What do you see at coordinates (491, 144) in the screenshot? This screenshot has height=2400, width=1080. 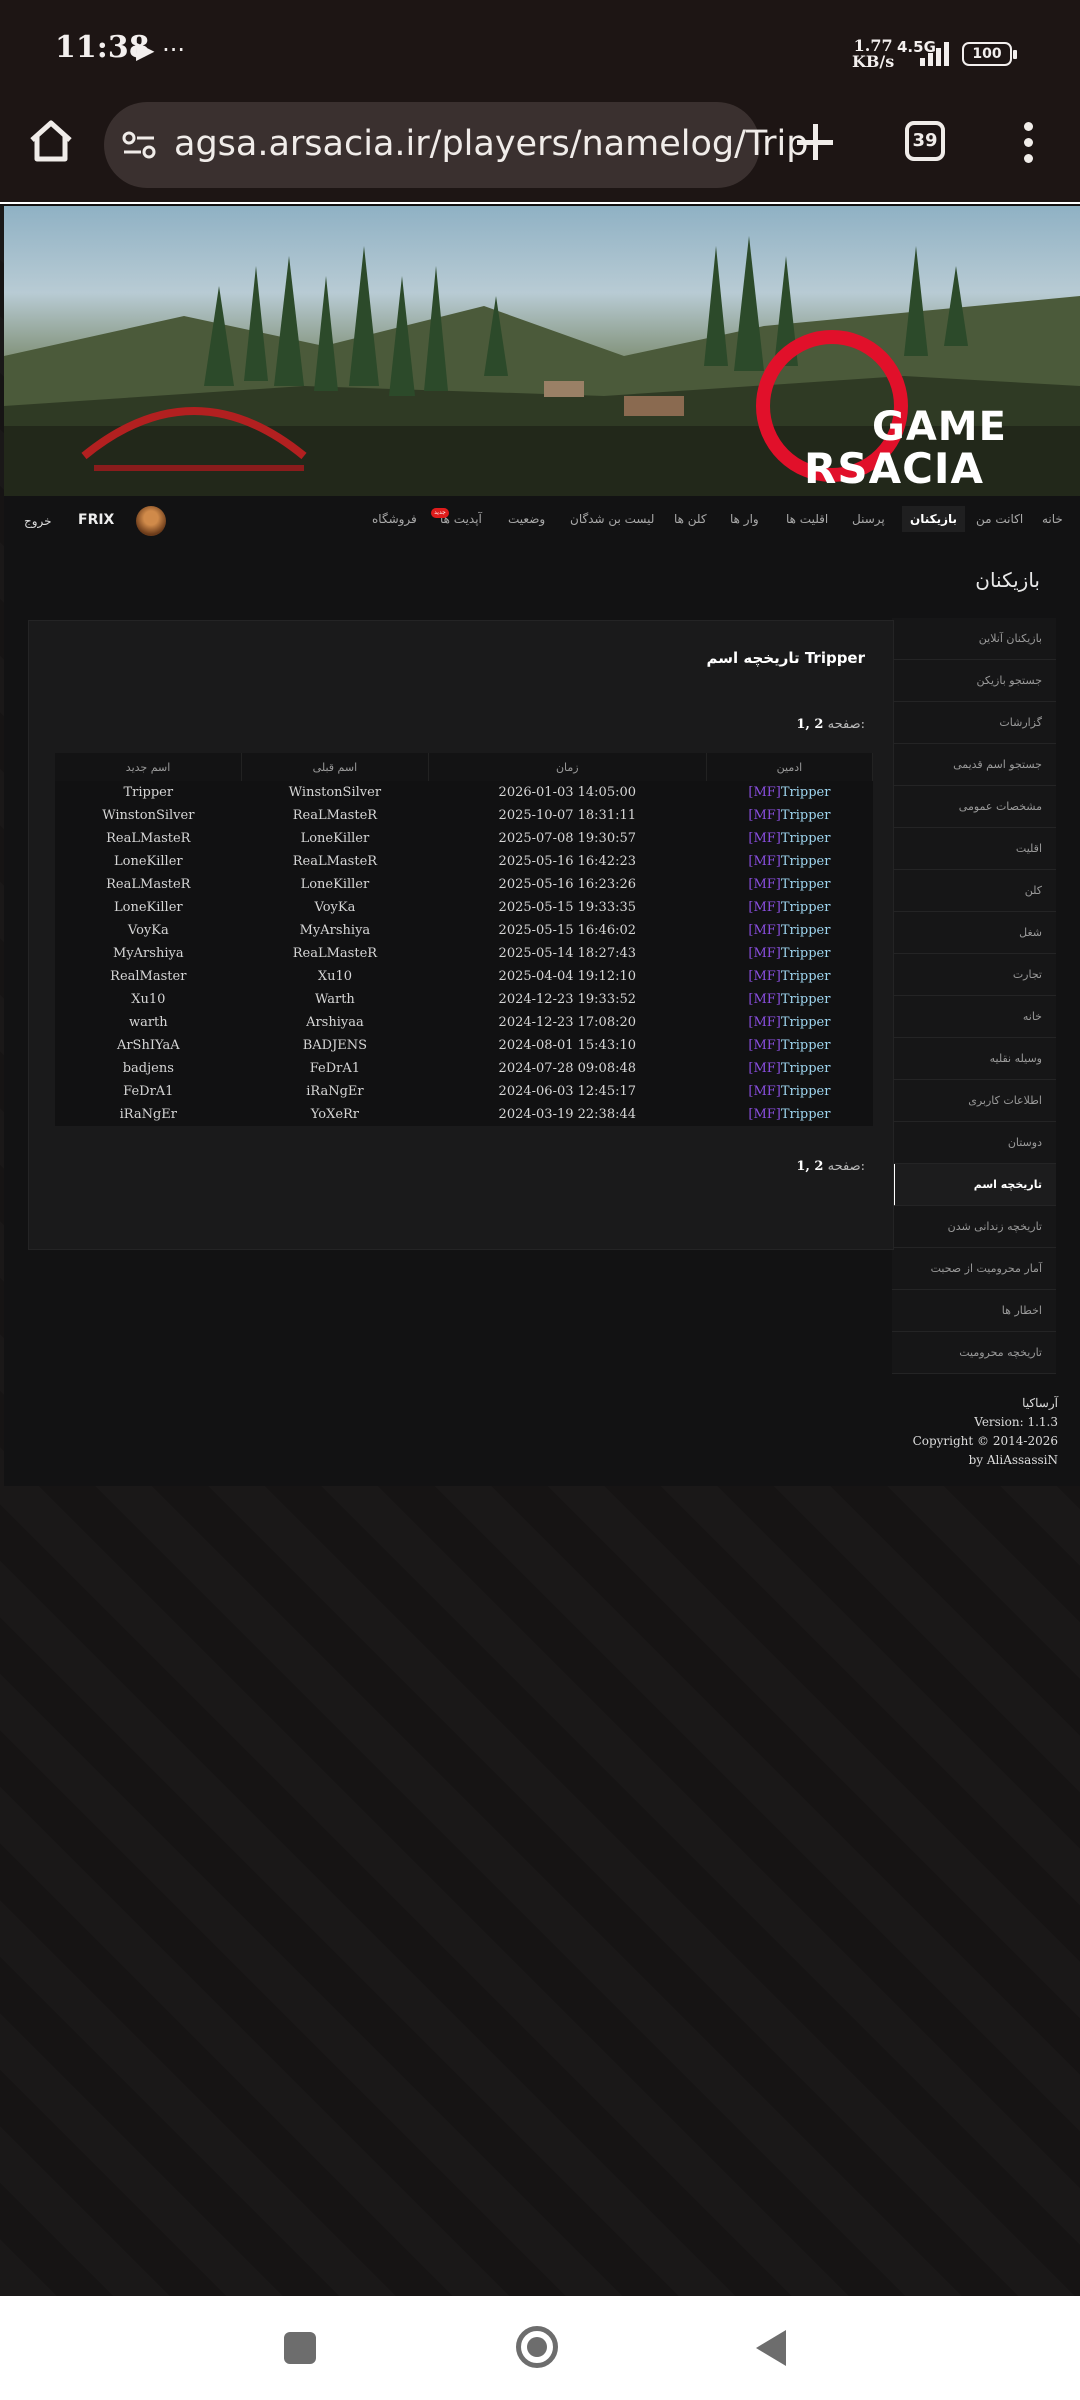 I see `url-text: agsa.arsacia.ir/players/namelog/Trip` at bounding box center [491, 144].